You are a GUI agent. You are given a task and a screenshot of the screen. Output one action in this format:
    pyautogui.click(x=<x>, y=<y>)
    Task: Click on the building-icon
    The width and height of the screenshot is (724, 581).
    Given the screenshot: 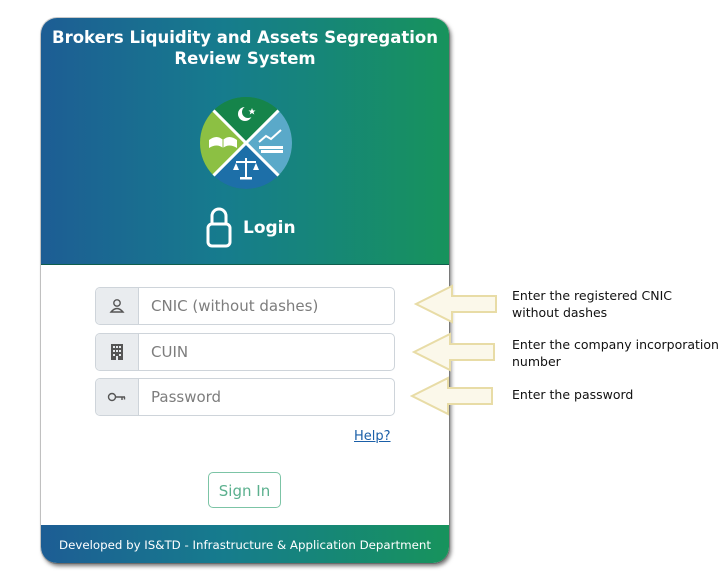 What is the action you would take?
    pyautogui.click(x=117, y=352)
    